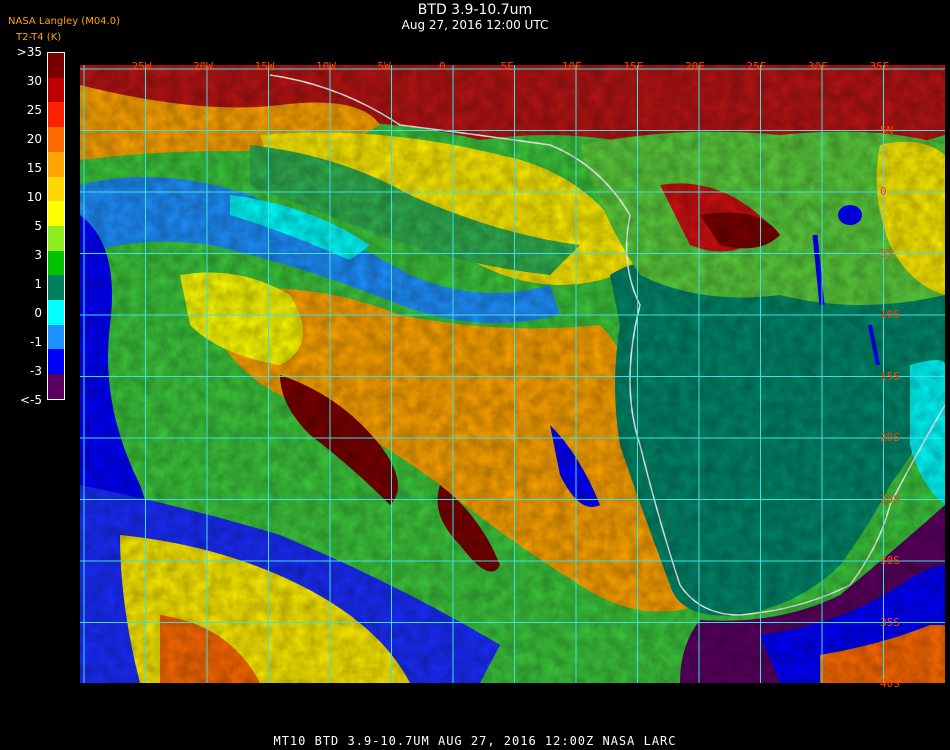 The width and height of the screenshot is (950, 750). I want to click on longitude-label: 5W, so click(384, 66).